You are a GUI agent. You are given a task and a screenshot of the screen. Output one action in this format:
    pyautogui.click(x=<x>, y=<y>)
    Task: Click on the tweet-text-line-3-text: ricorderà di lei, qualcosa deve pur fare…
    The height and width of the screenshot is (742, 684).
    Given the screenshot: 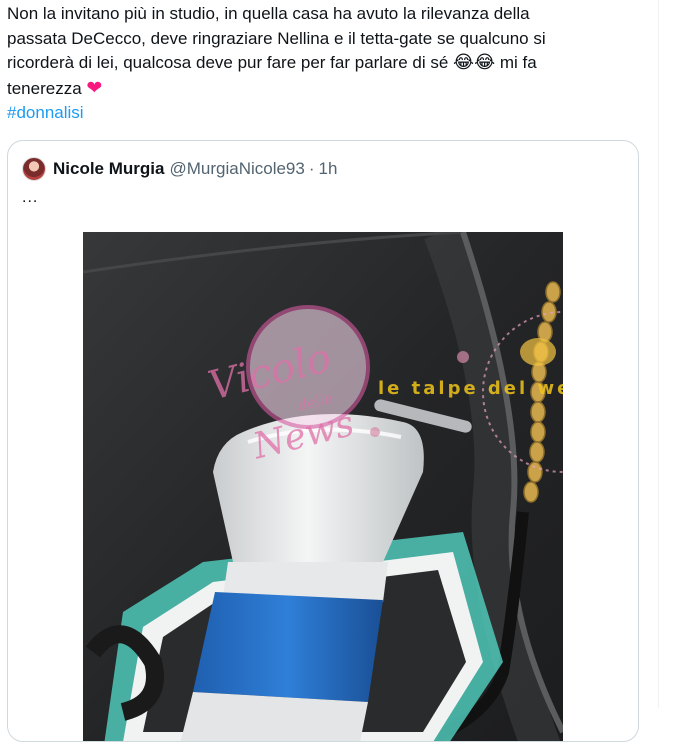 What is the action you would take?
    pyautogui.click(x=228, y=62)
    